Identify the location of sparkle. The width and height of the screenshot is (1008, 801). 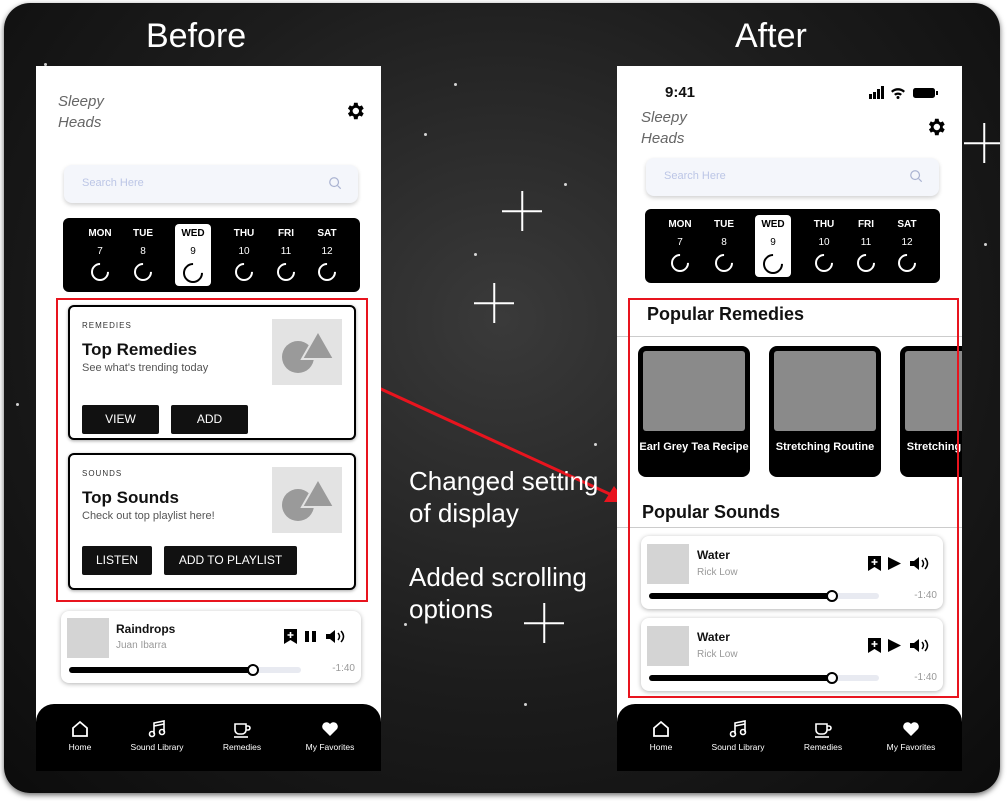
(522, 211).